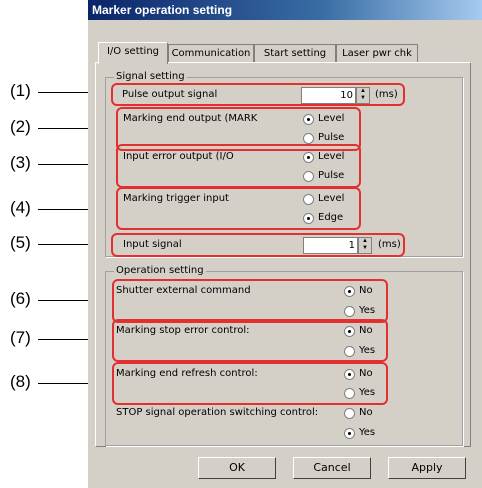 The width and height of the screenshot is (482, 488). I want to click on operation-setting-title: Operation setting, so click(160, 271).